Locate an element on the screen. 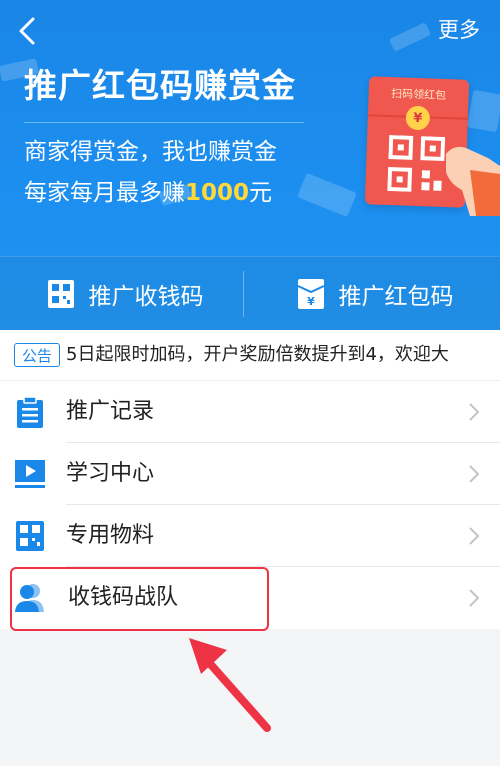 This screenshot has height=766, width=500. announcement-text: 5日起限时加码，开户奖励倍数提升到4，欢迎大 is located at coordinates (257, 354).